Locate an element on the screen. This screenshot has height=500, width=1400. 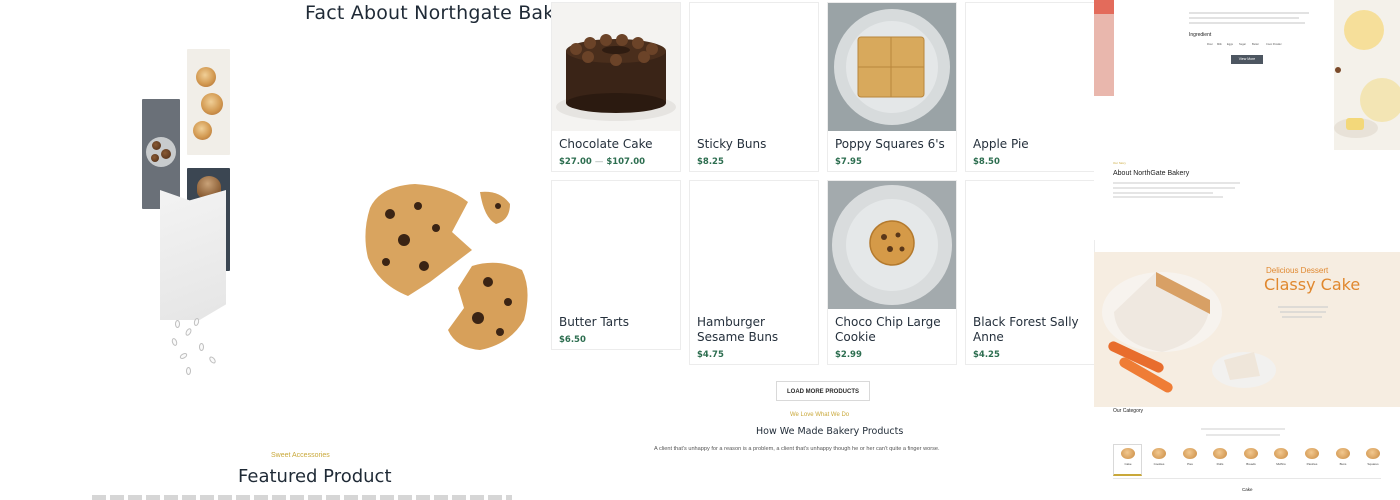
product-price: $4.25 is located at coordinates (986, 355).